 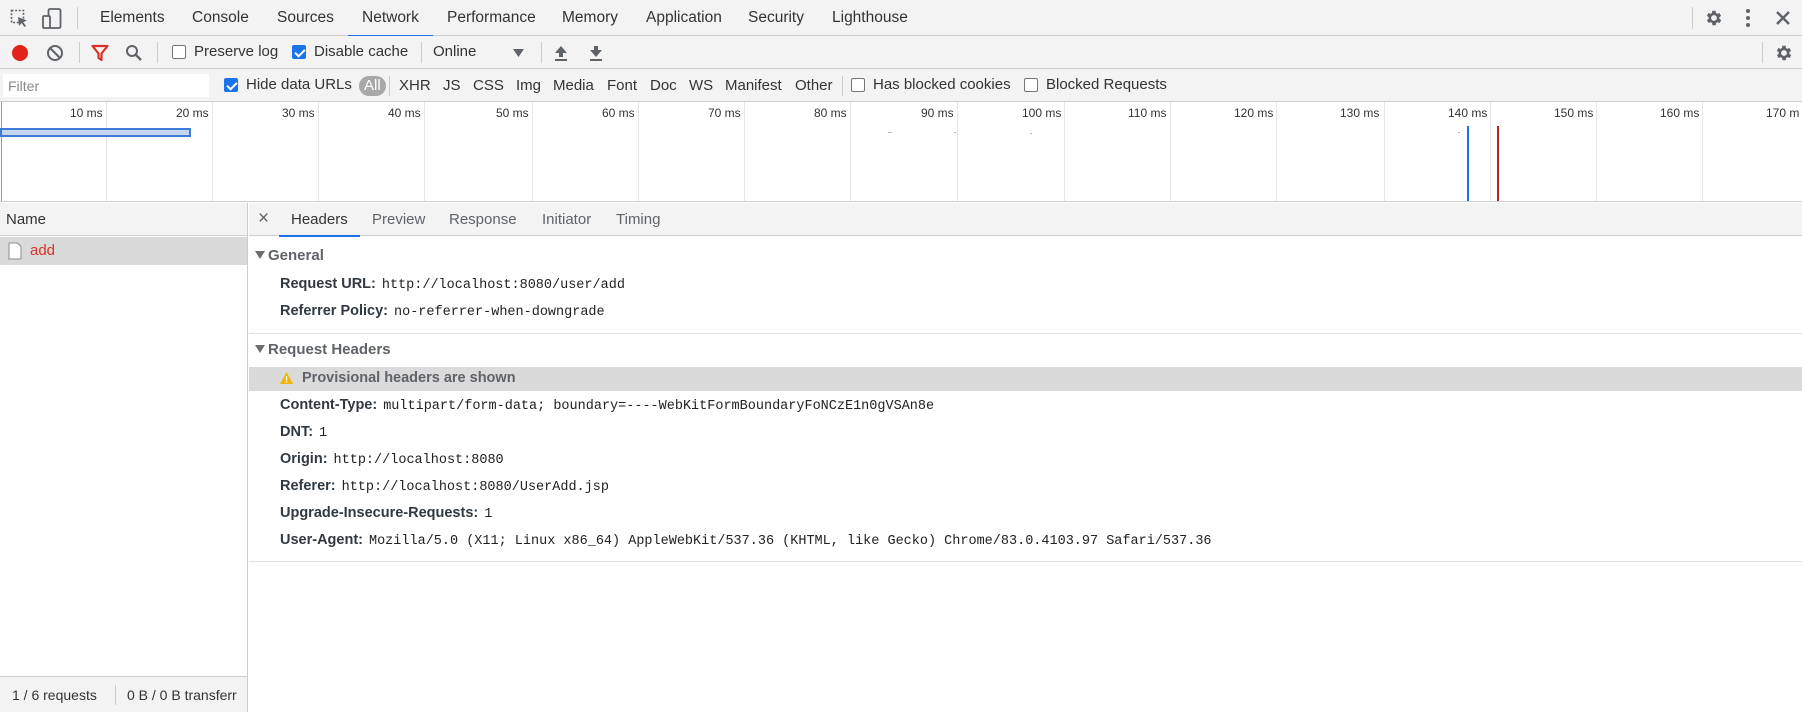 What do you see at coordinates (483, 219) in the screenshot?
I see `tab-response: Response` at bounding box center [483, 219].